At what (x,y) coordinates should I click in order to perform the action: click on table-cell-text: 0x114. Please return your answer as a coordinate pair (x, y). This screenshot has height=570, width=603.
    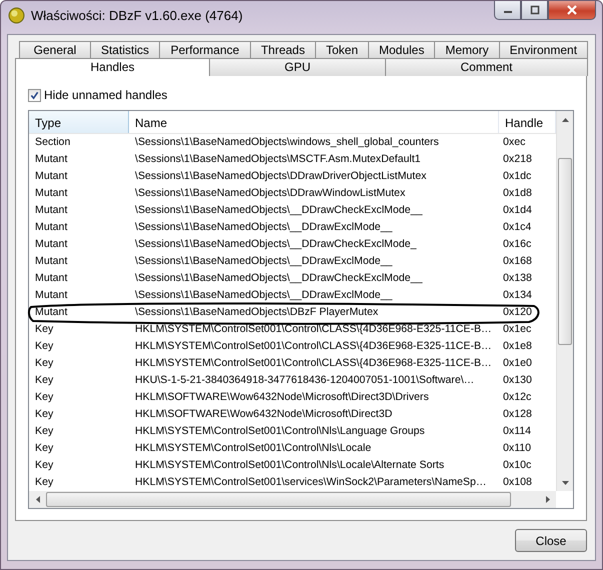
    Looking at the image, I should click on (517, 431).